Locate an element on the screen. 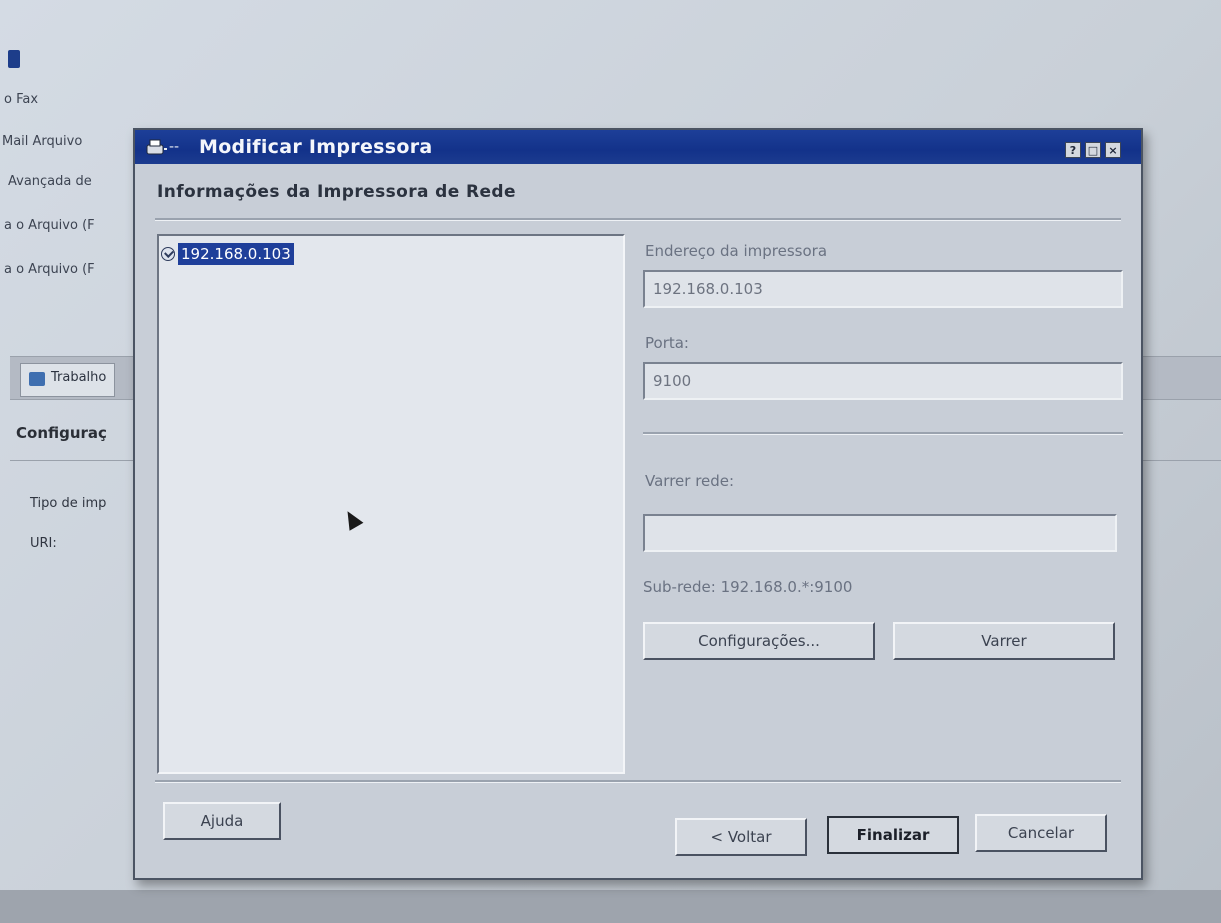 Image resolution: width=1221 pixels, height=923 pixels. port-field is located at coordinates (883, 381).